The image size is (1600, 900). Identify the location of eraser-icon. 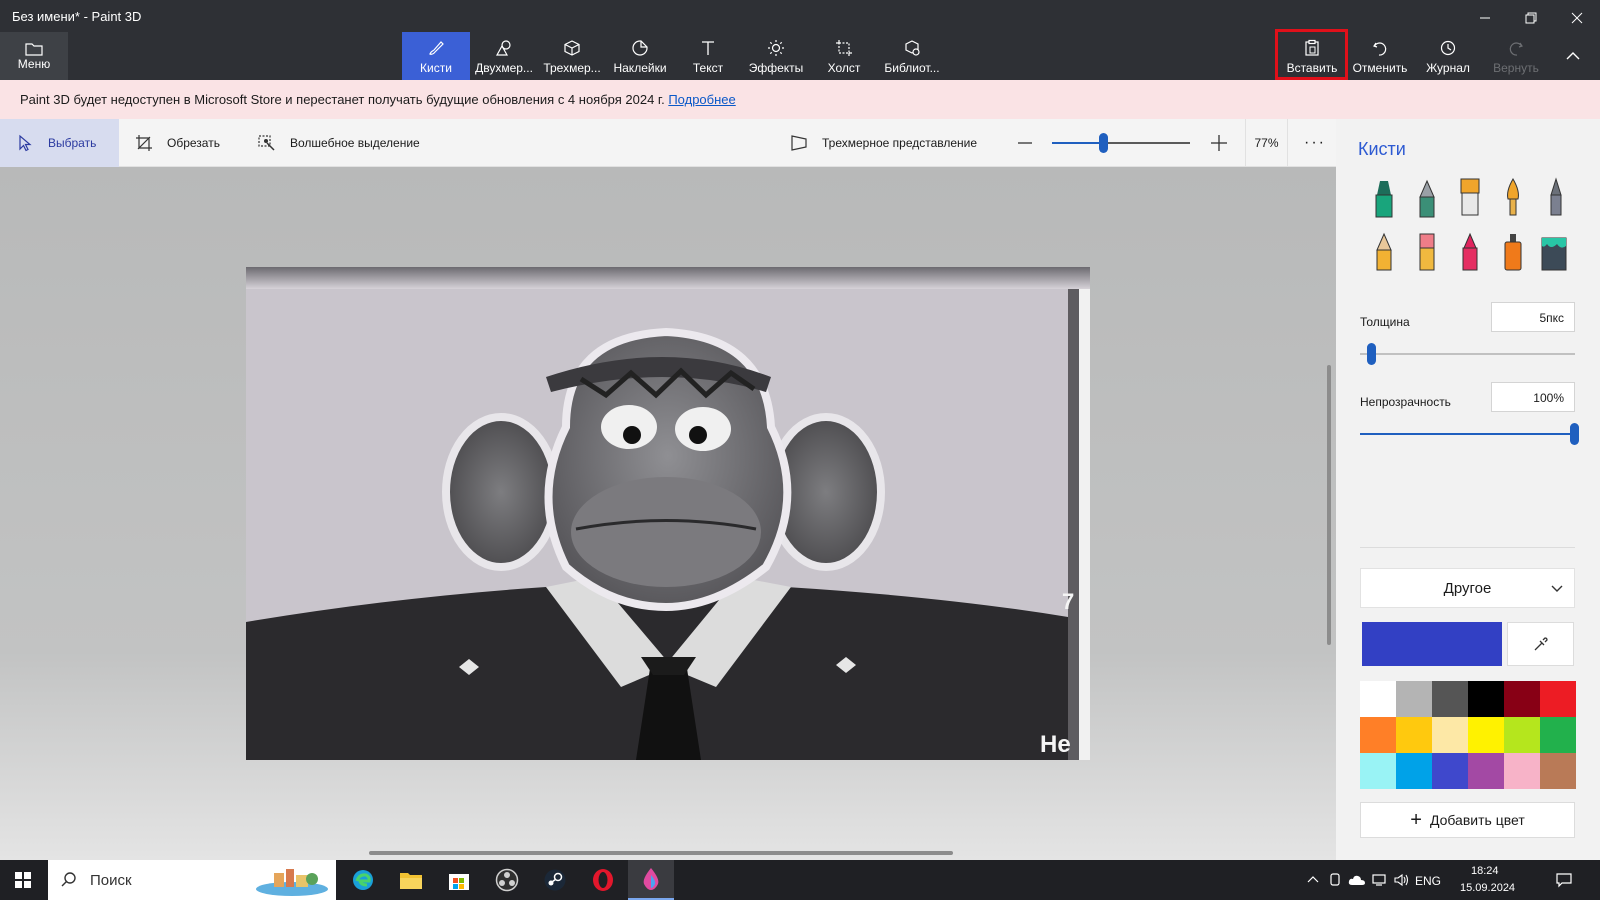
(1427, 252).